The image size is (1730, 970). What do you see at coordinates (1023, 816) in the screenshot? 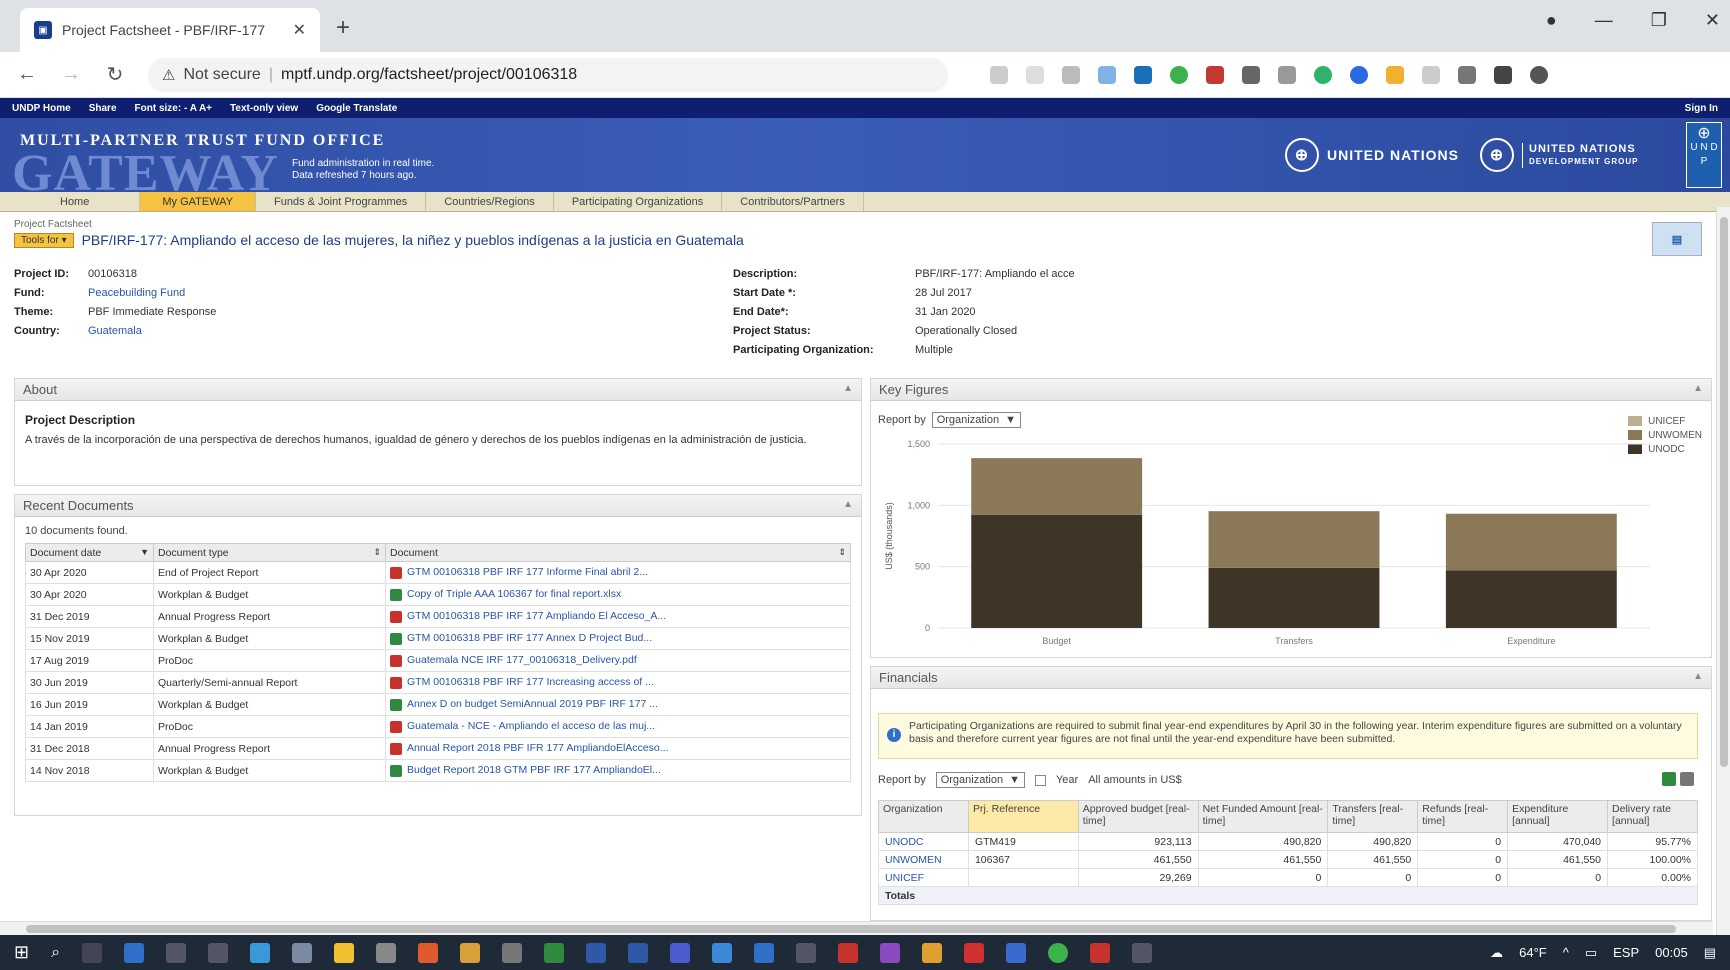
I see `fin-col-header: Prj. Reference` at bounding box center [1023, 816].